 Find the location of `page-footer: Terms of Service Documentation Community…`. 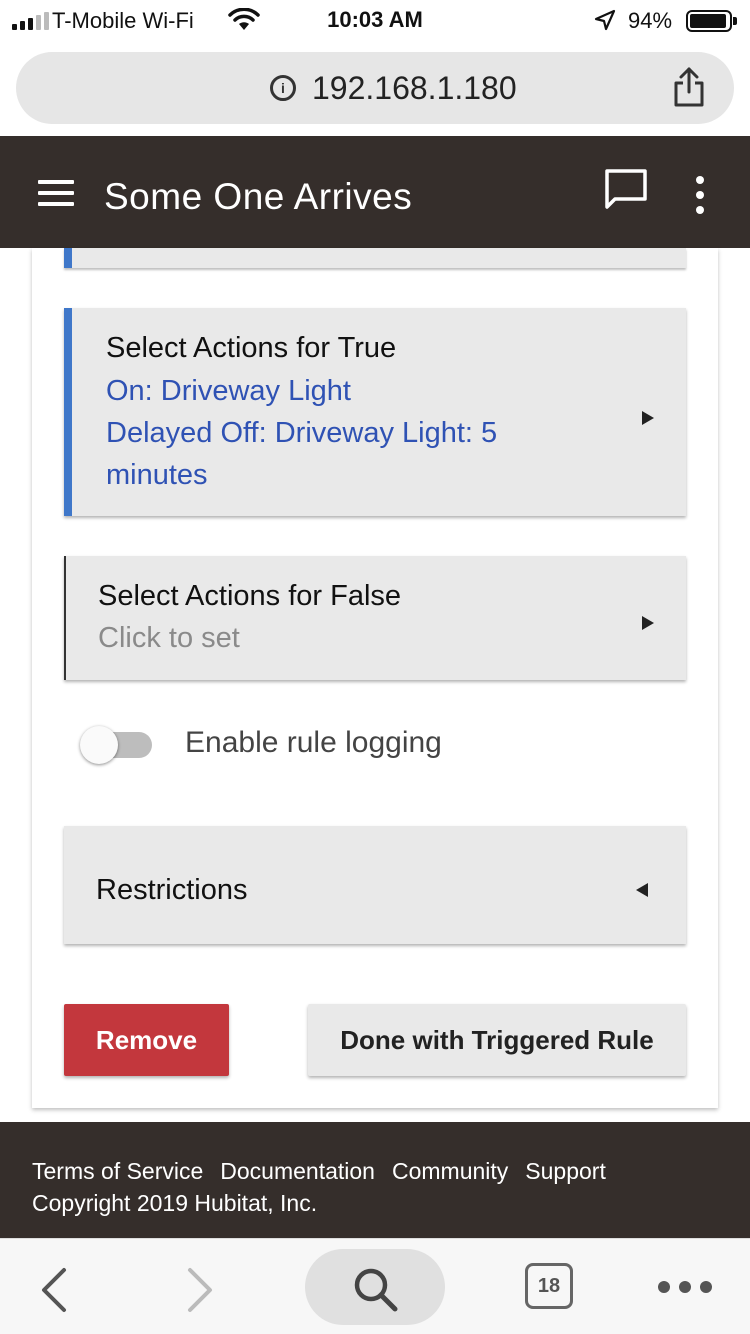

page-footer: Terms of Service Documentation Community… is located at coordinates (375, 1180).